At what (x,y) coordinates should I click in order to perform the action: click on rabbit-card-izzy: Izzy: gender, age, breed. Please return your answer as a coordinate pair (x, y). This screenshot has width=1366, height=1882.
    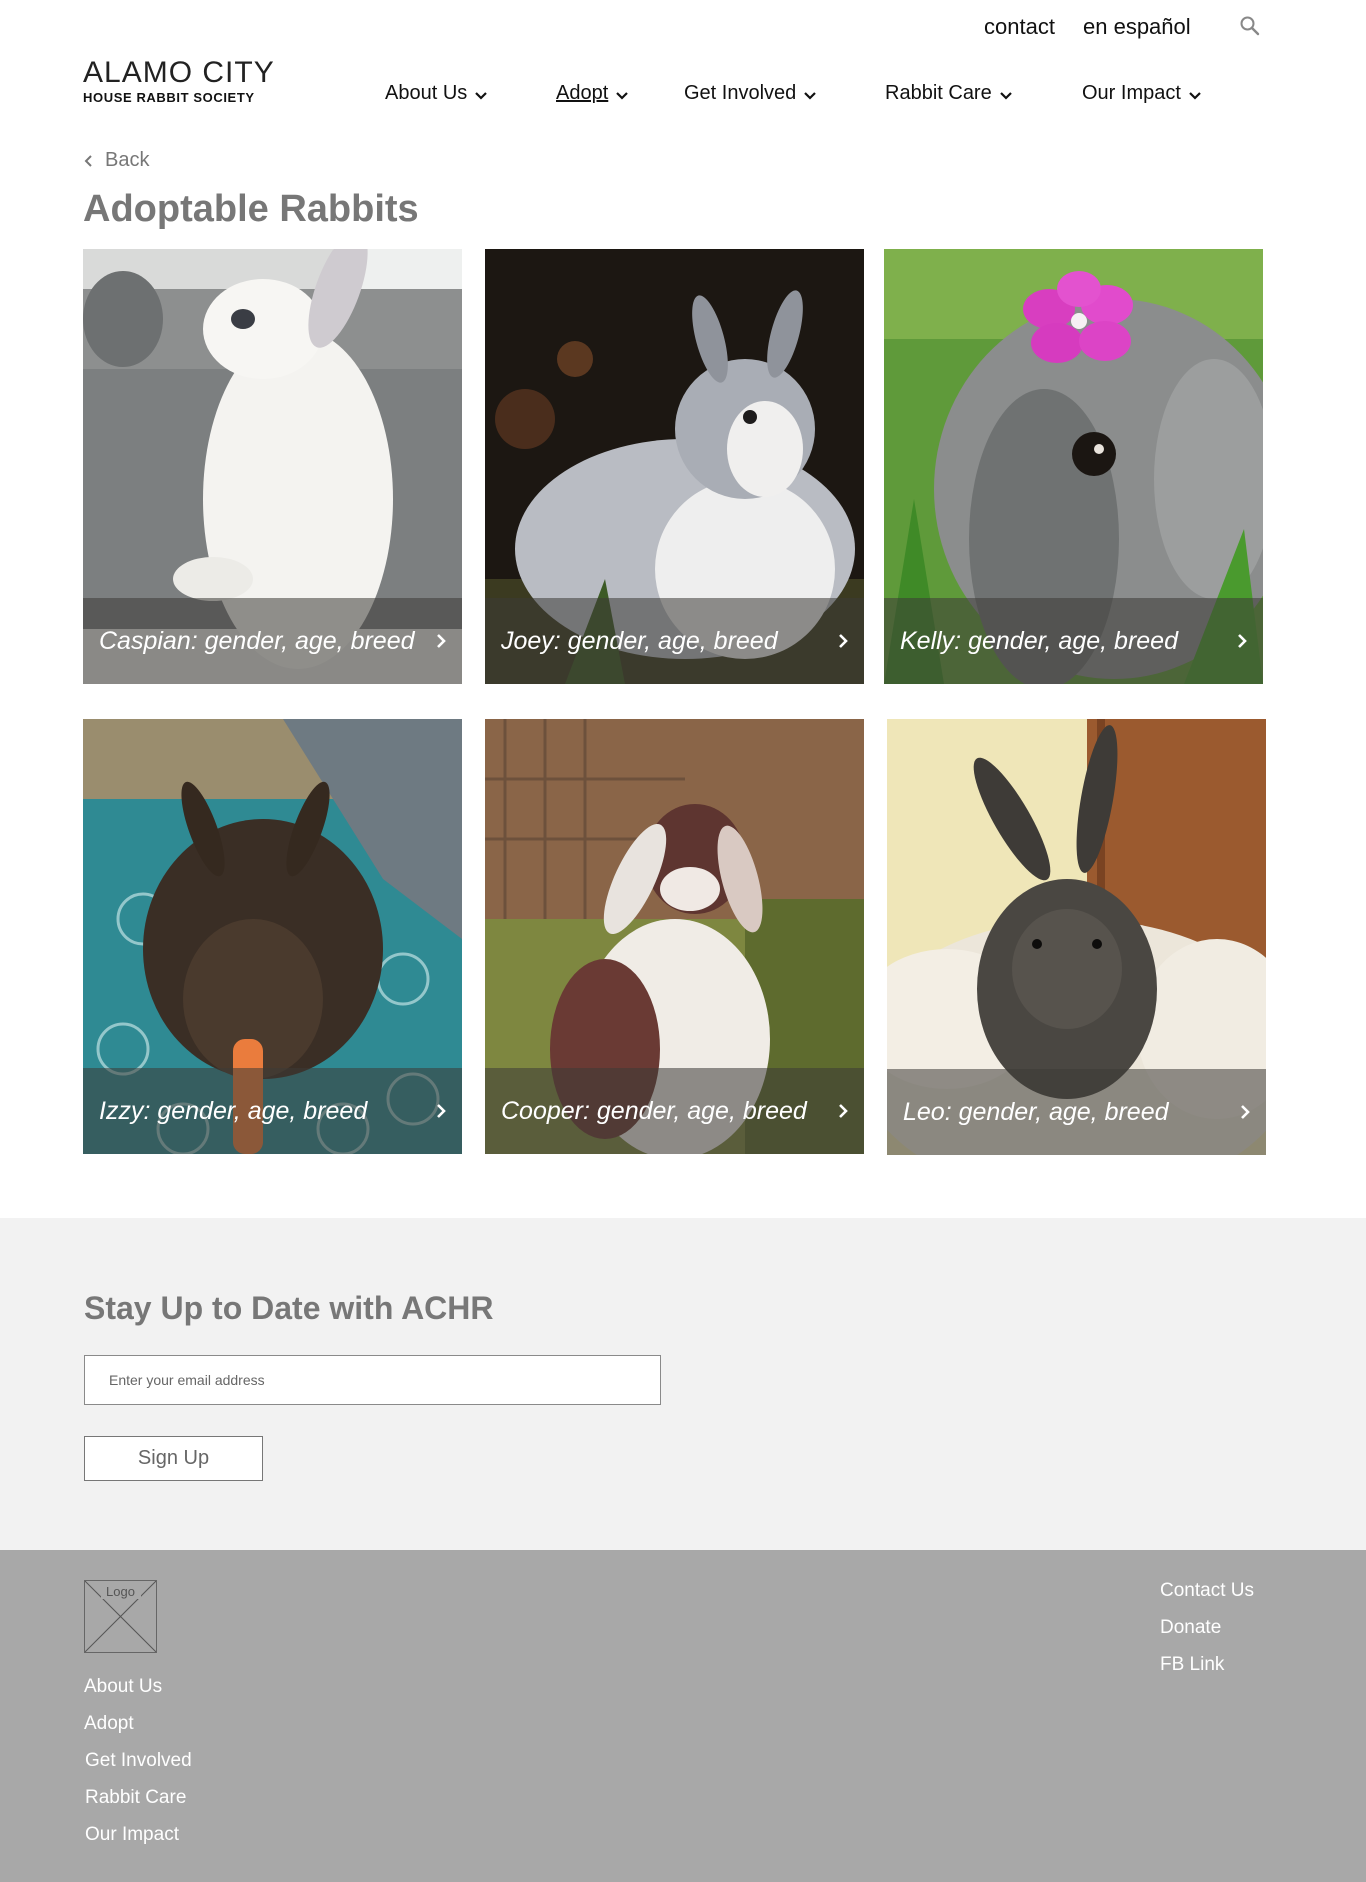
    Looking at the image, I should click on (272, 936).